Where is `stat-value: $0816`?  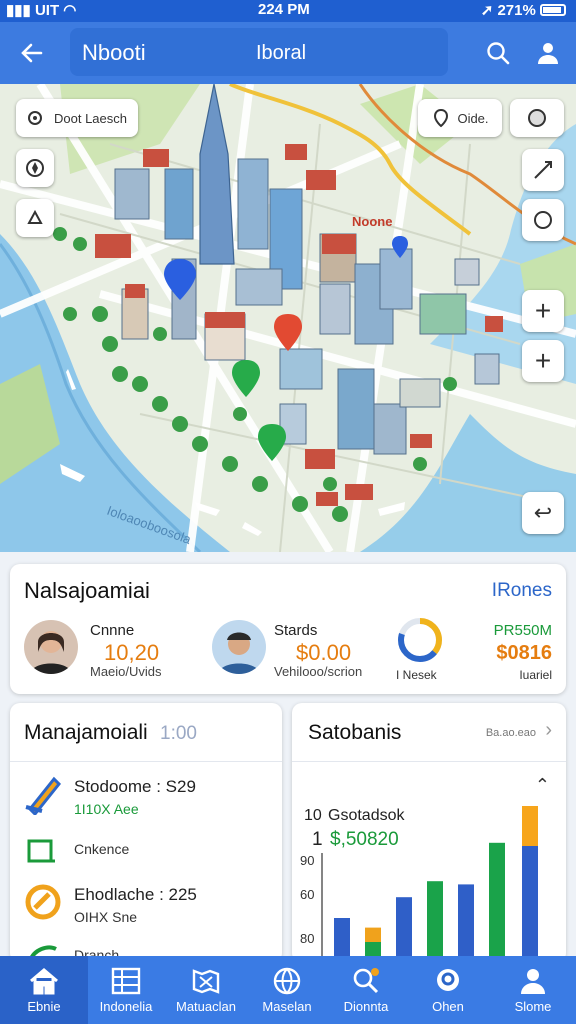
stat-value: $0816 is located at coordinates (524, 653).